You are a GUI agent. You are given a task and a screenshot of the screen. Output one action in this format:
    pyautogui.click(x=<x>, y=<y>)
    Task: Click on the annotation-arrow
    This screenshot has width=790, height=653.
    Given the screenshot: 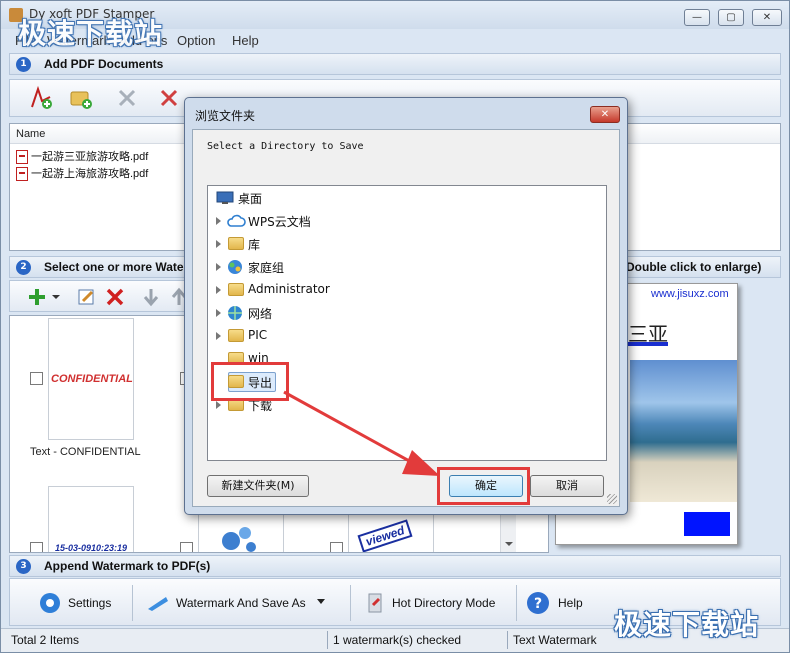 What is the action you would take?
    pyautogui.click(x=361, y=433)
    